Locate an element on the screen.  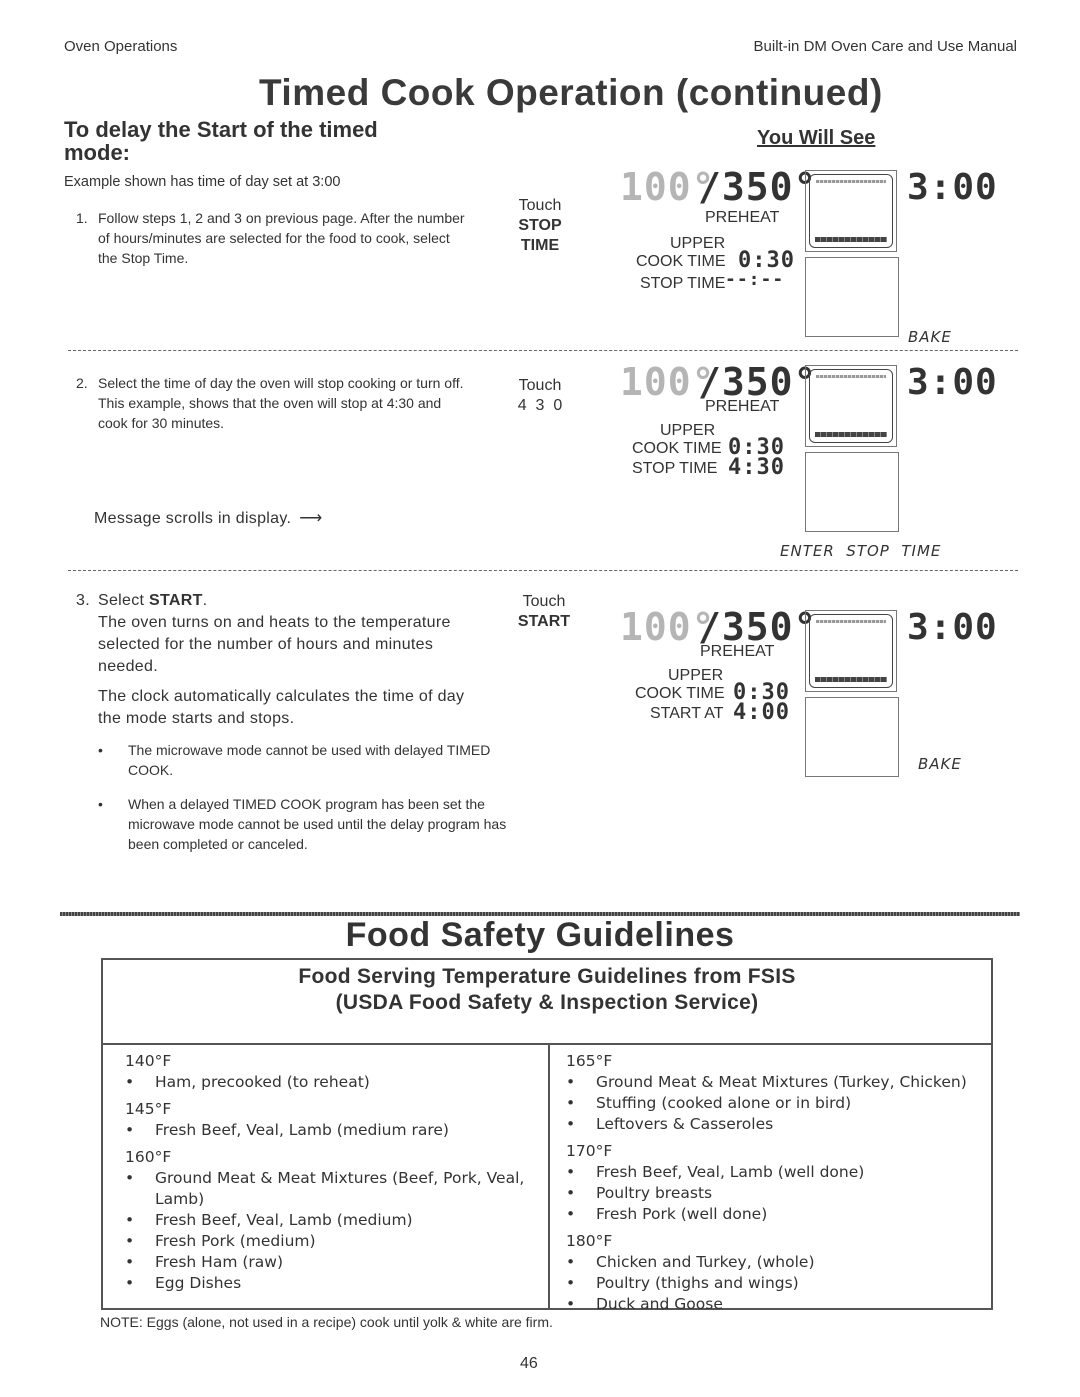
food-item: Leftovers & Casseroles is located at coordinates (778, 1124).